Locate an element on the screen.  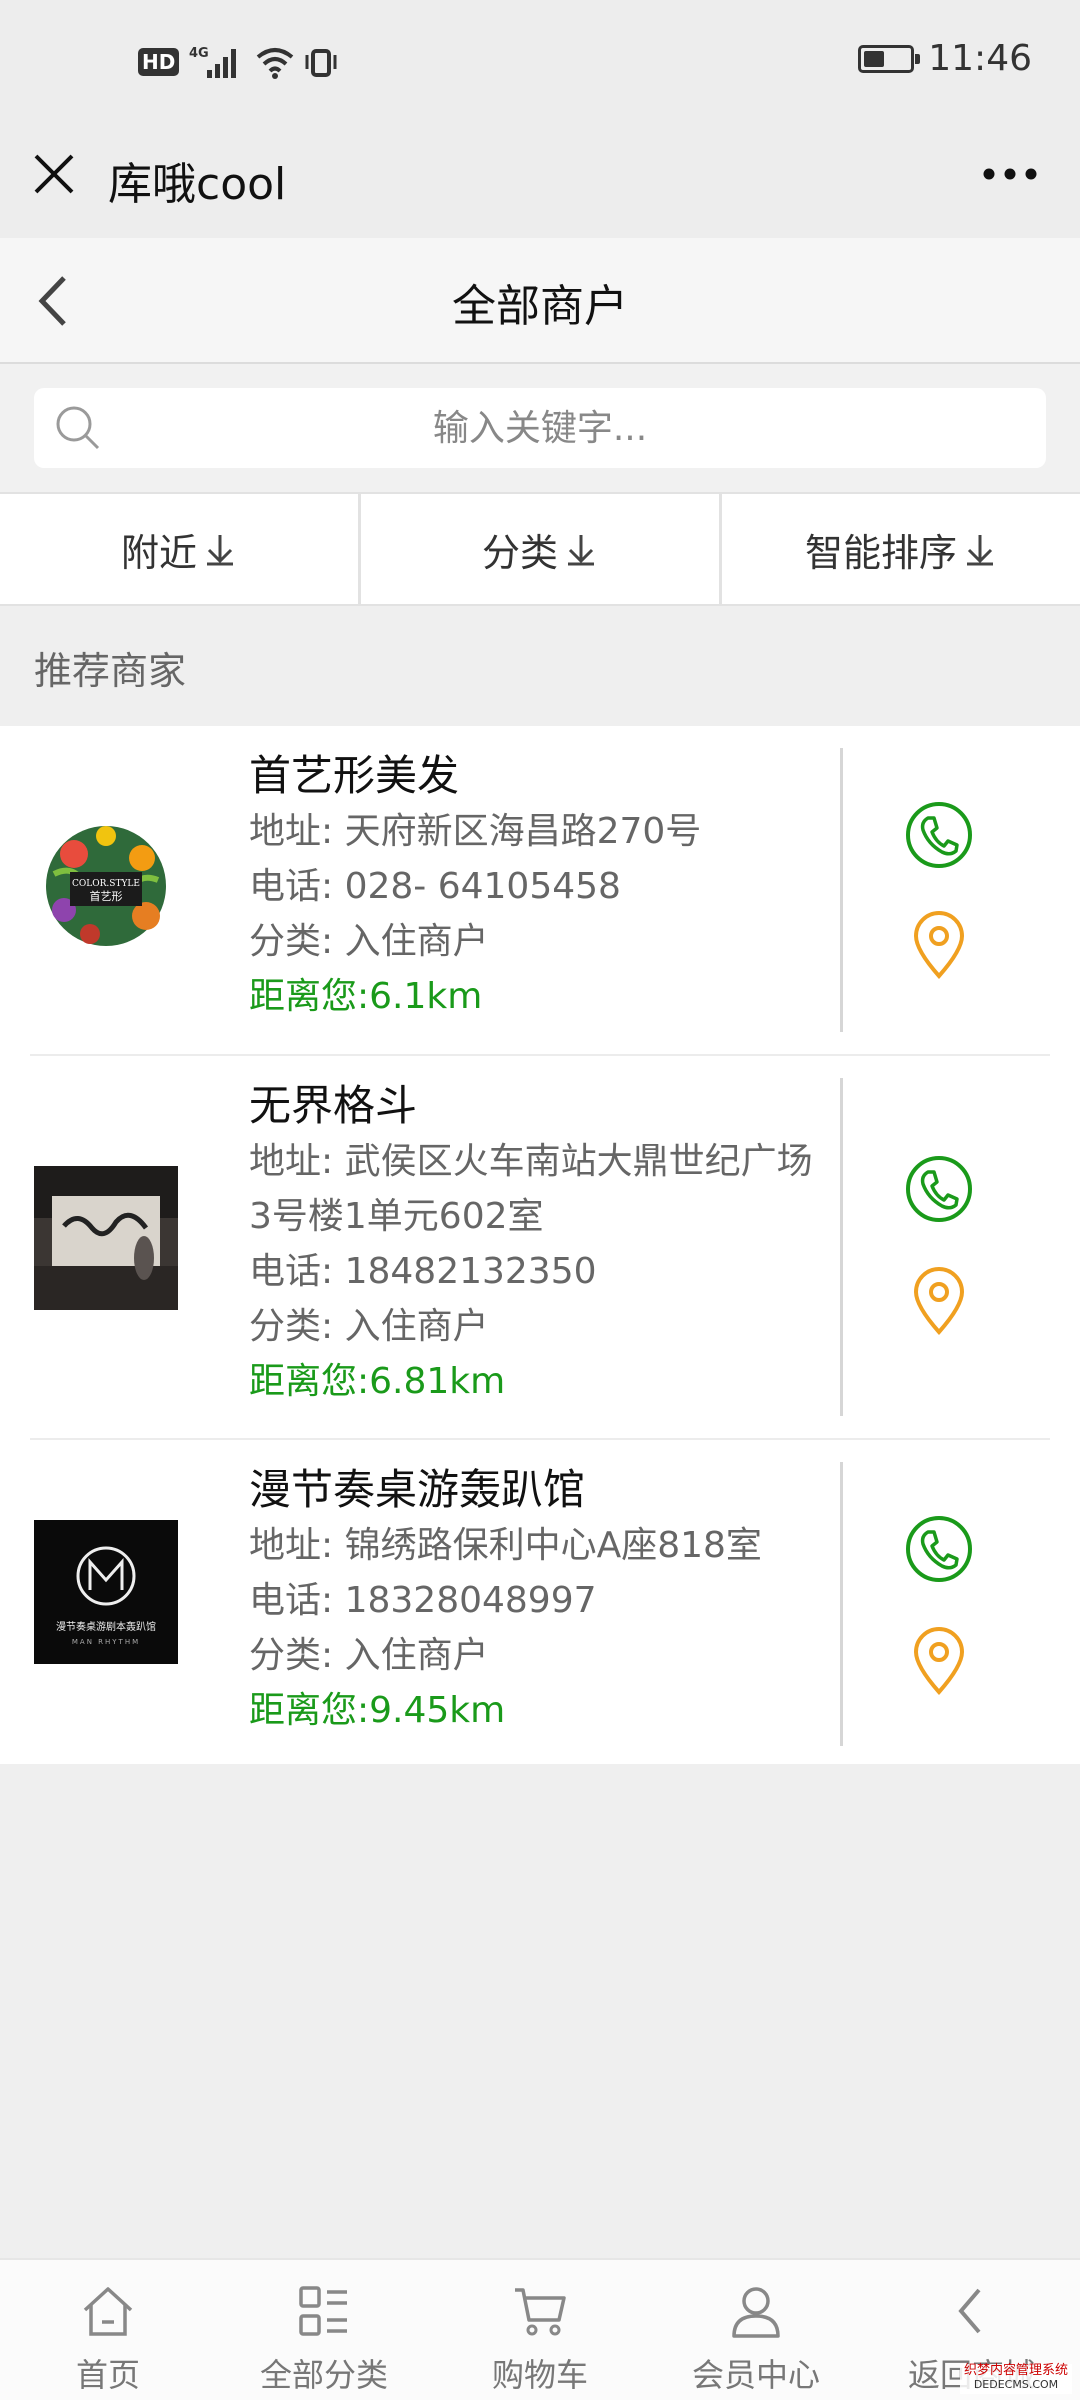
merchant-name: 无界格斗 is located at coordinates (333, 1105).